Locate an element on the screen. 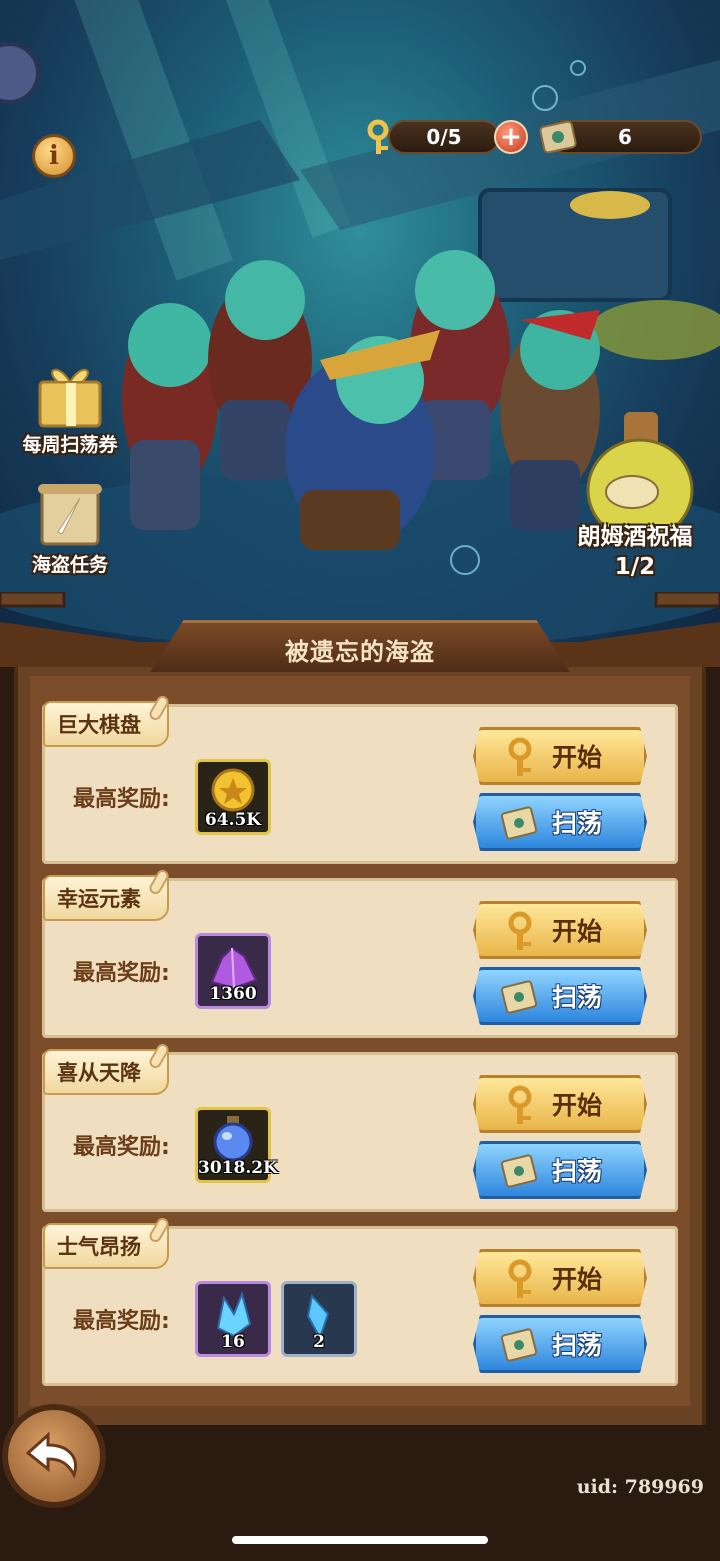  home-indicator is located at coordinates (360, 1540).